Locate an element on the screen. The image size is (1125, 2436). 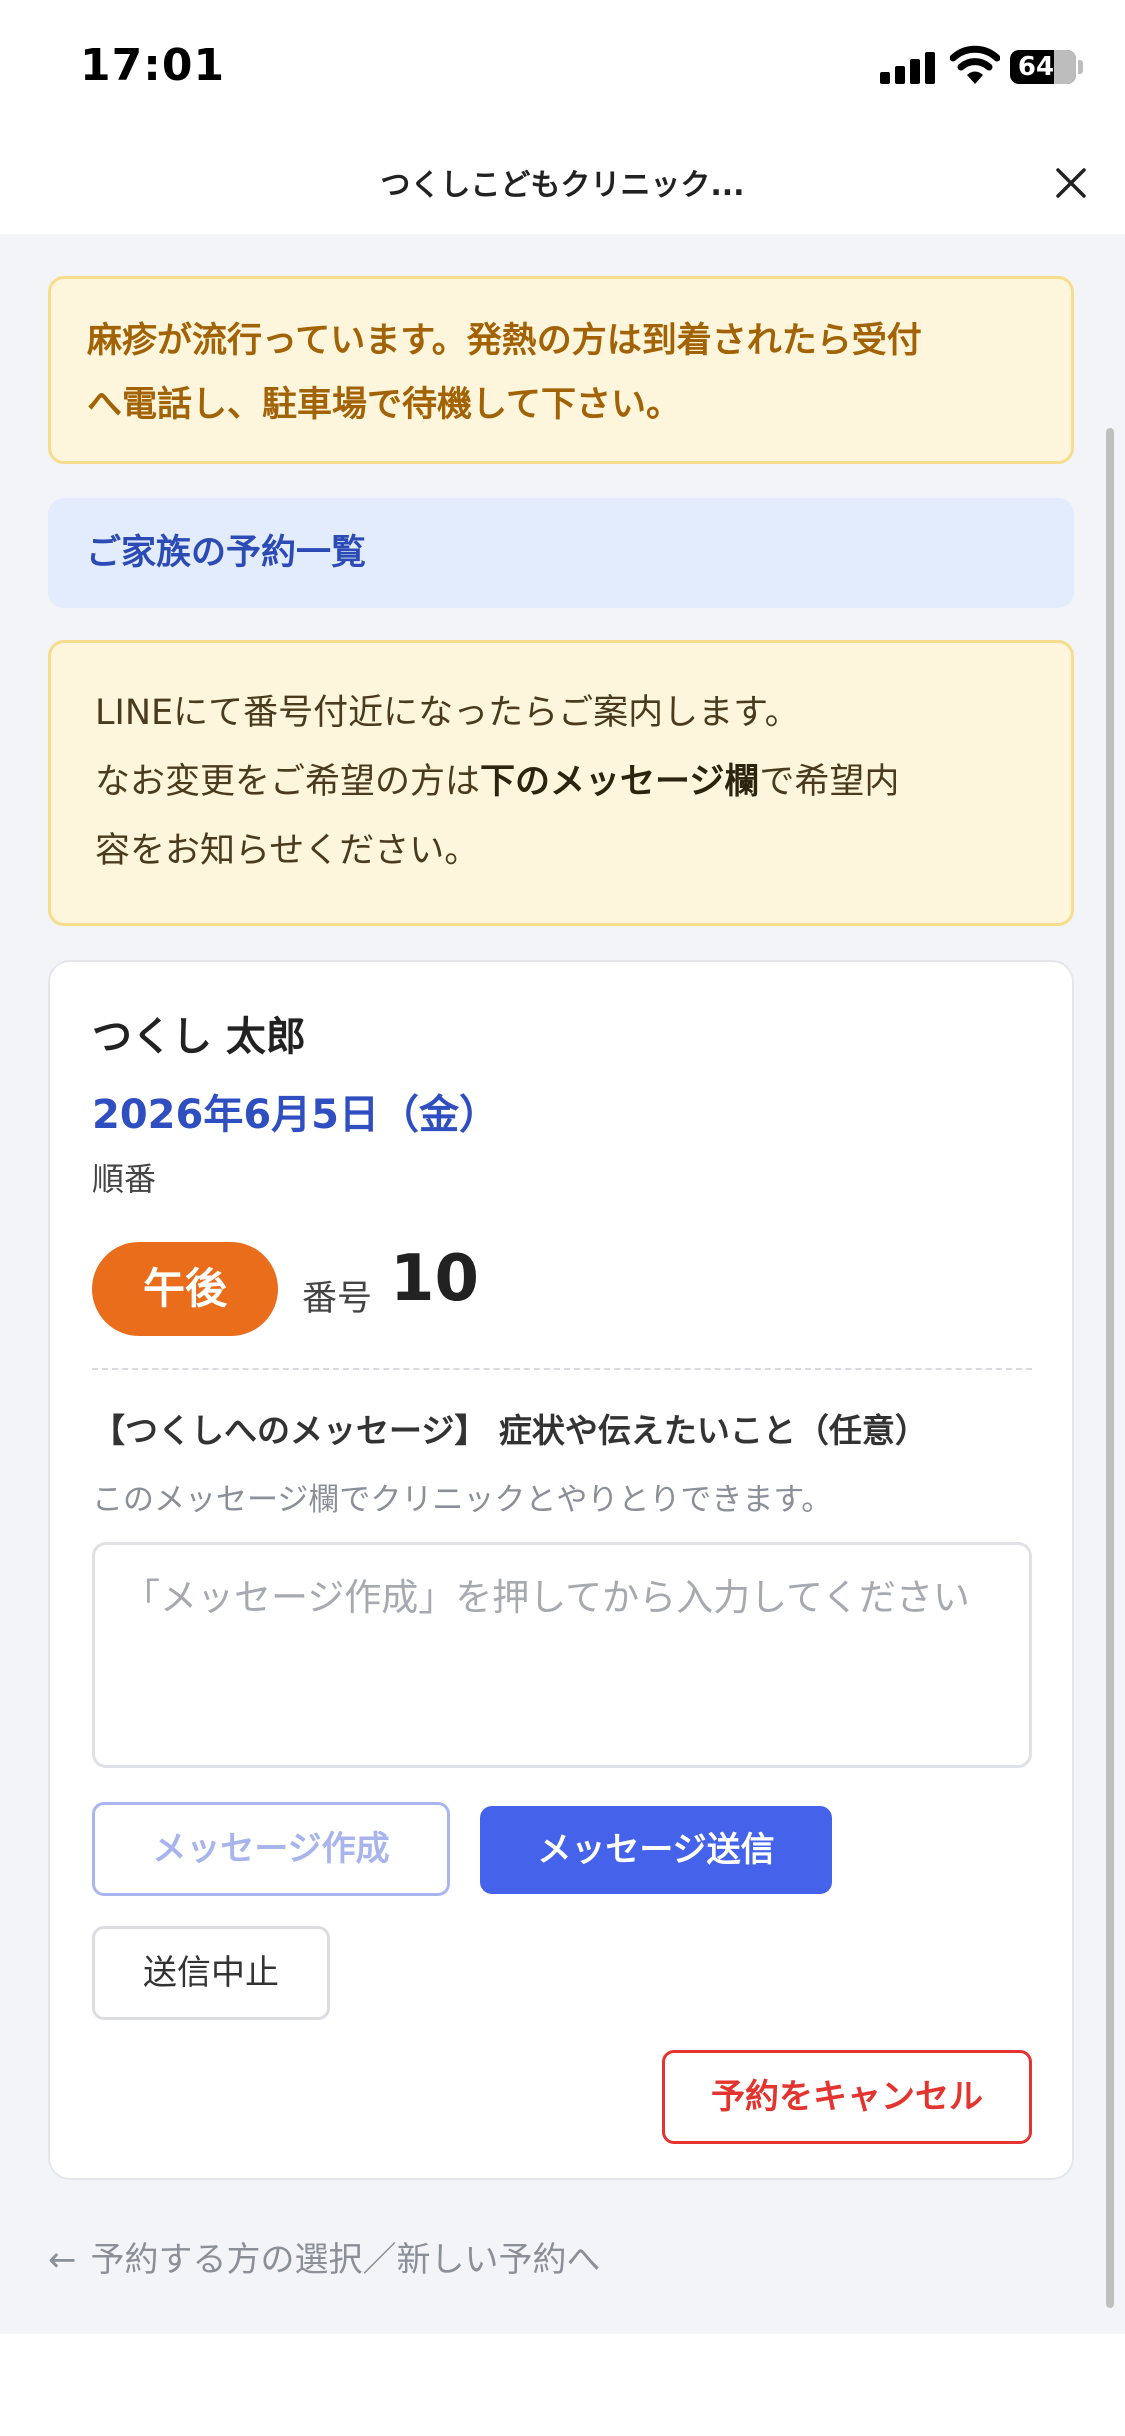
family-reservations-label: ご家族の予約一覧 is located at coordinates (226, 553).